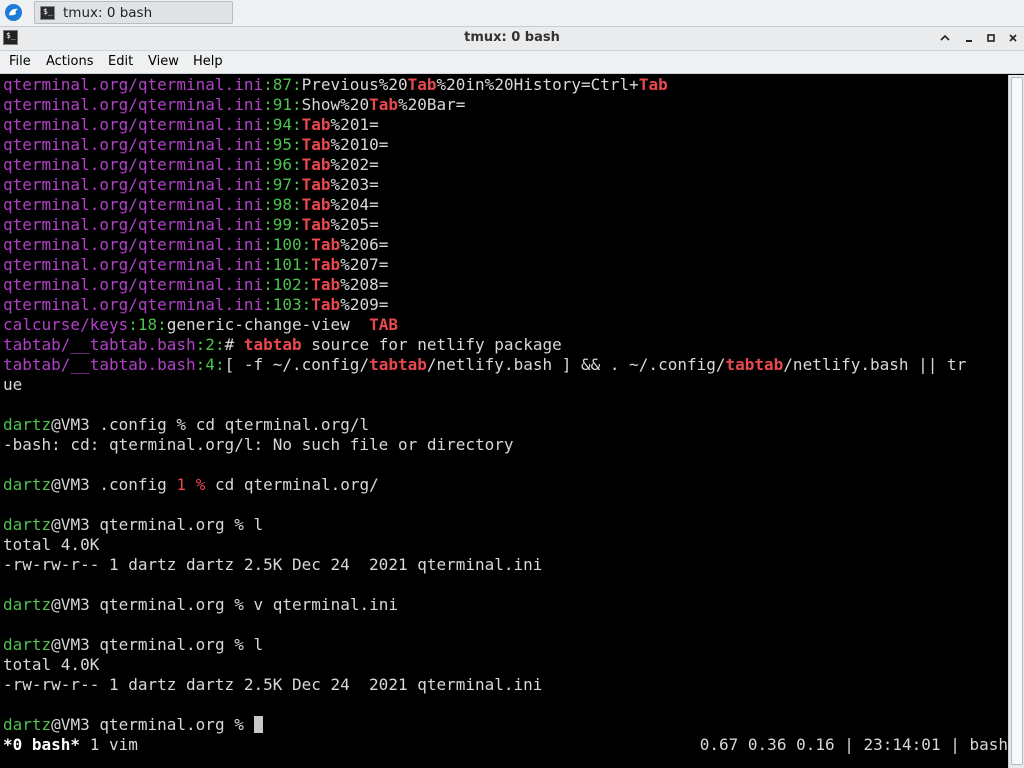  I want to click on menubar: File Actions Edit View Help, so click(512, 62).